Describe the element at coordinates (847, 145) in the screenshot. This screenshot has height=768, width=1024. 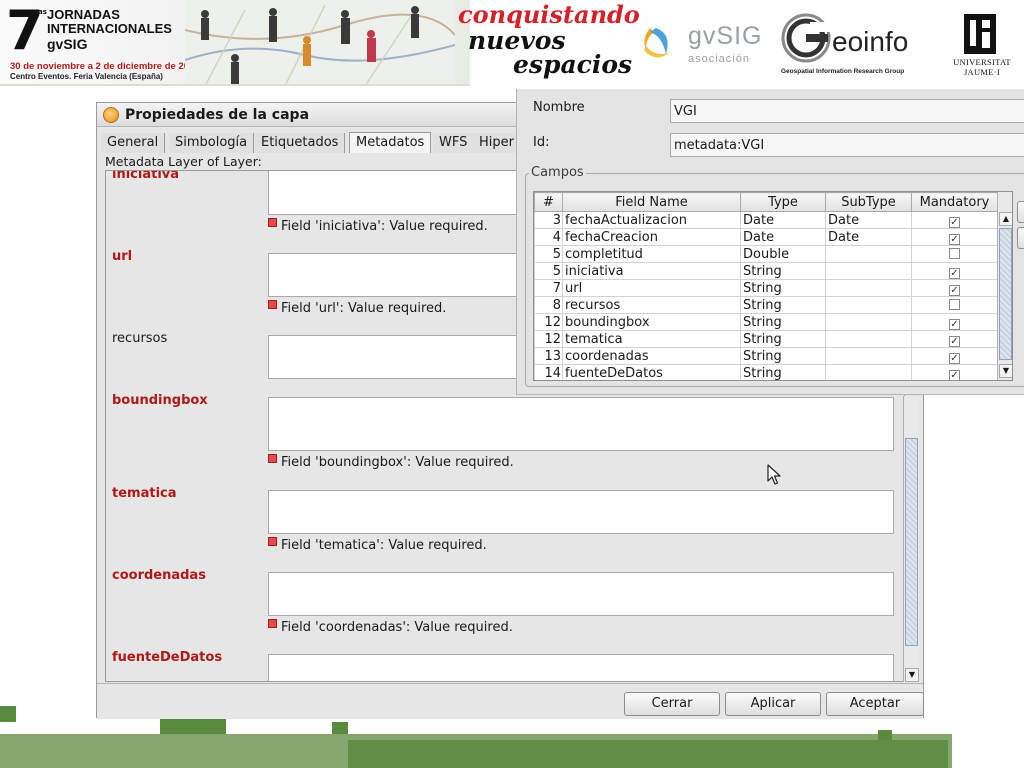
I see `id-field: metadata:VGI` at that location.